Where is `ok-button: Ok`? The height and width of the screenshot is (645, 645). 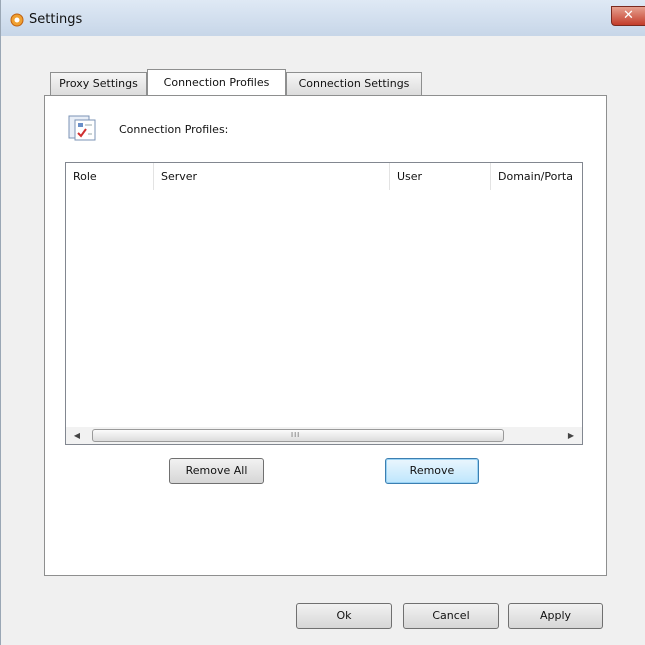
ok-button: Ok is located at coordinates (344, 616).